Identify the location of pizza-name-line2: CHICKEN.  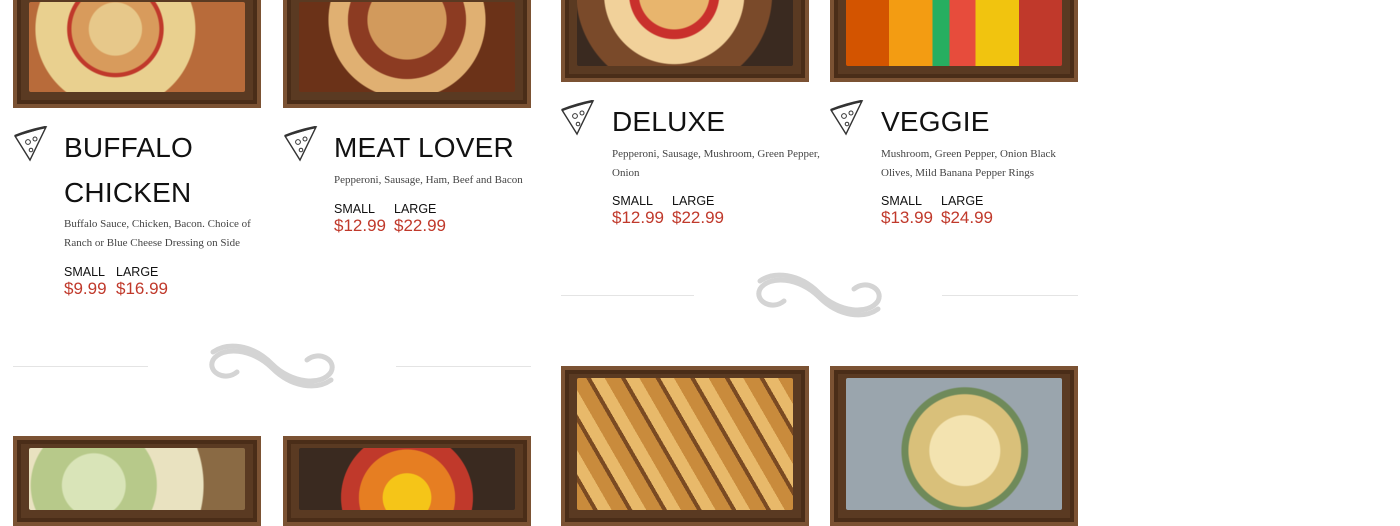
(128, 192).